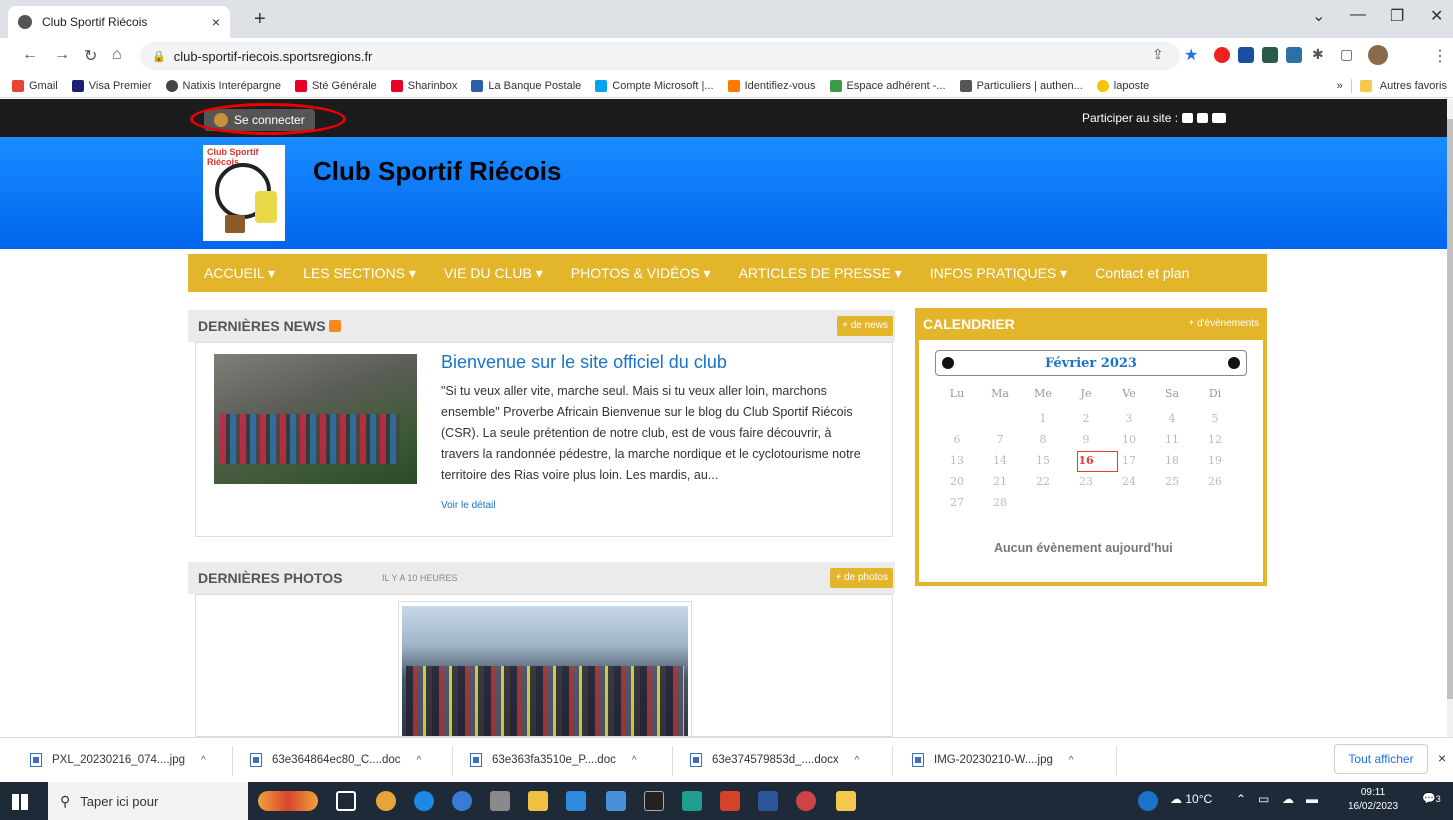 The height and width of the screenshot is (820, 1453). What do you see at coordinates (1086, 481) in the screenshot?
I see `calendar-day: 23` at bounding box center [1086, 481].